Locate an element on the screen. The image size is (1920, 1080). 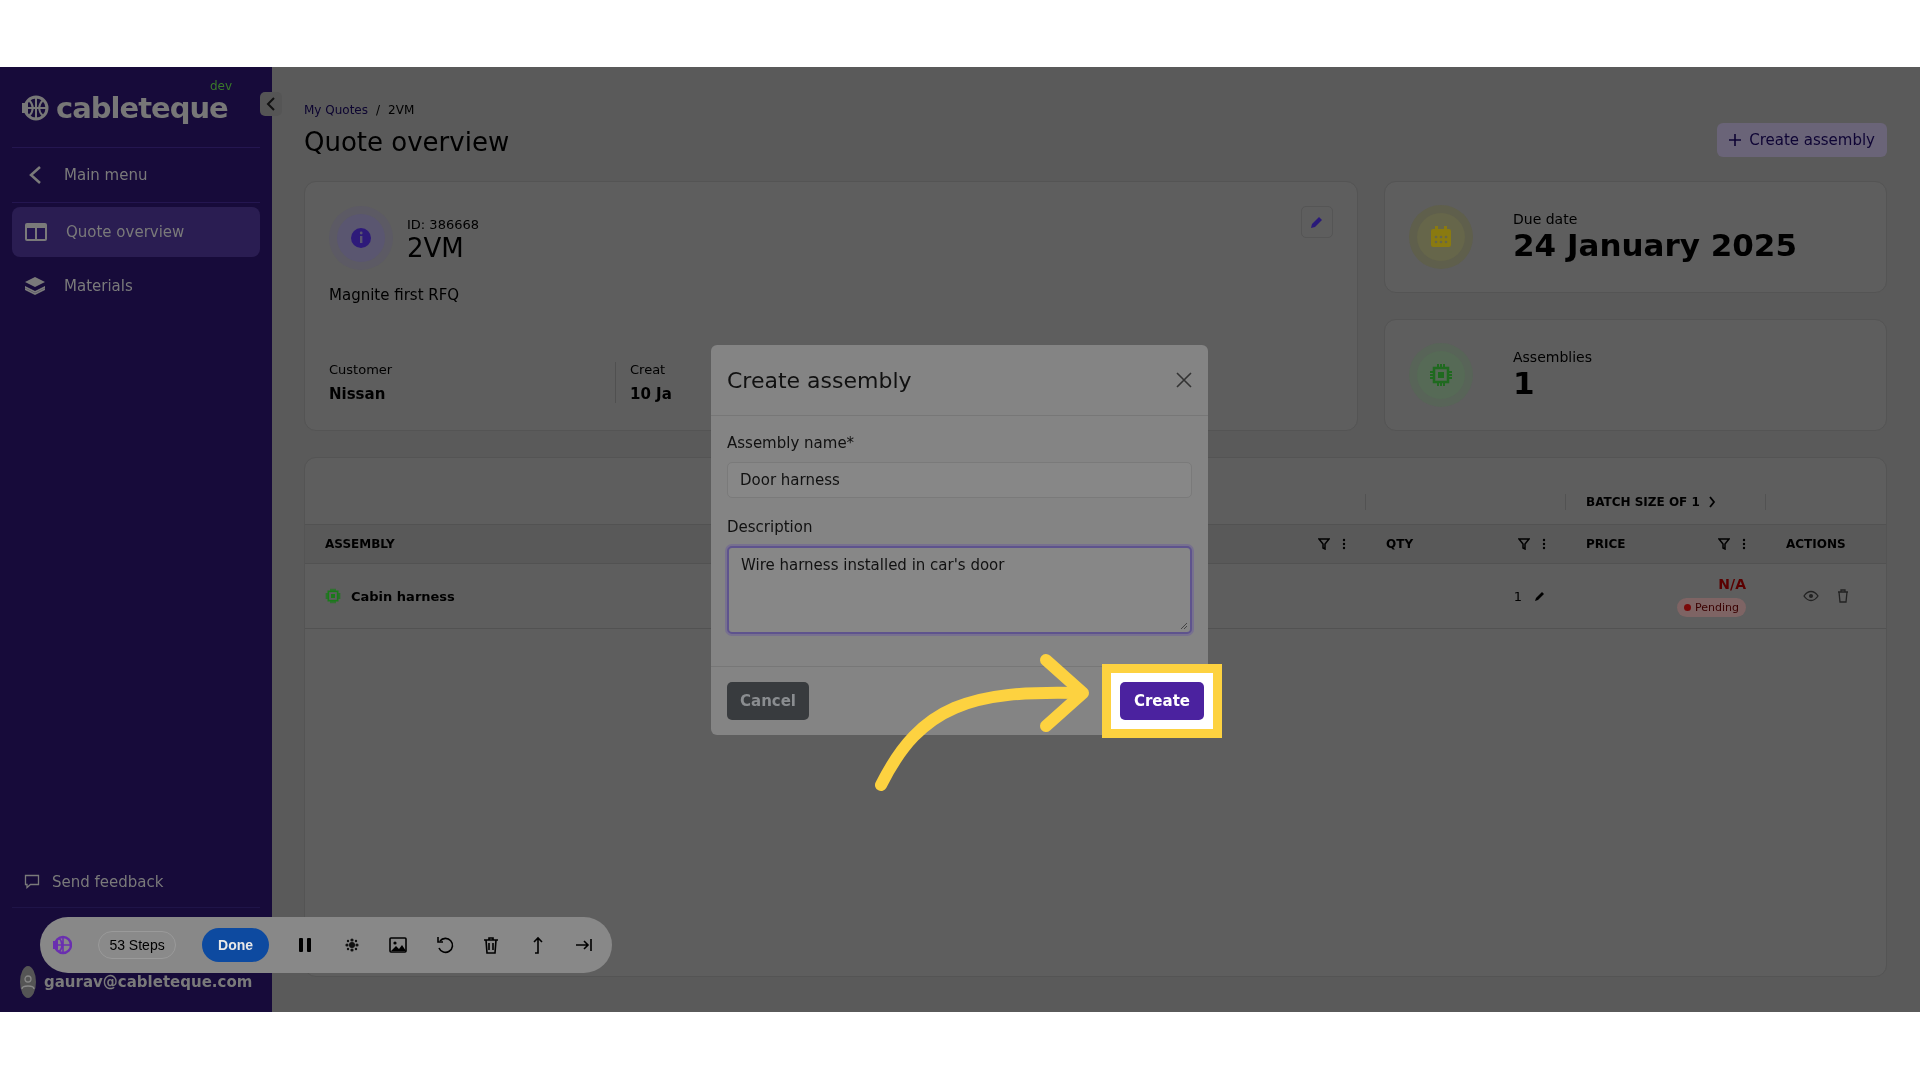
calendar-icon is located at coordinates (1441, 237).